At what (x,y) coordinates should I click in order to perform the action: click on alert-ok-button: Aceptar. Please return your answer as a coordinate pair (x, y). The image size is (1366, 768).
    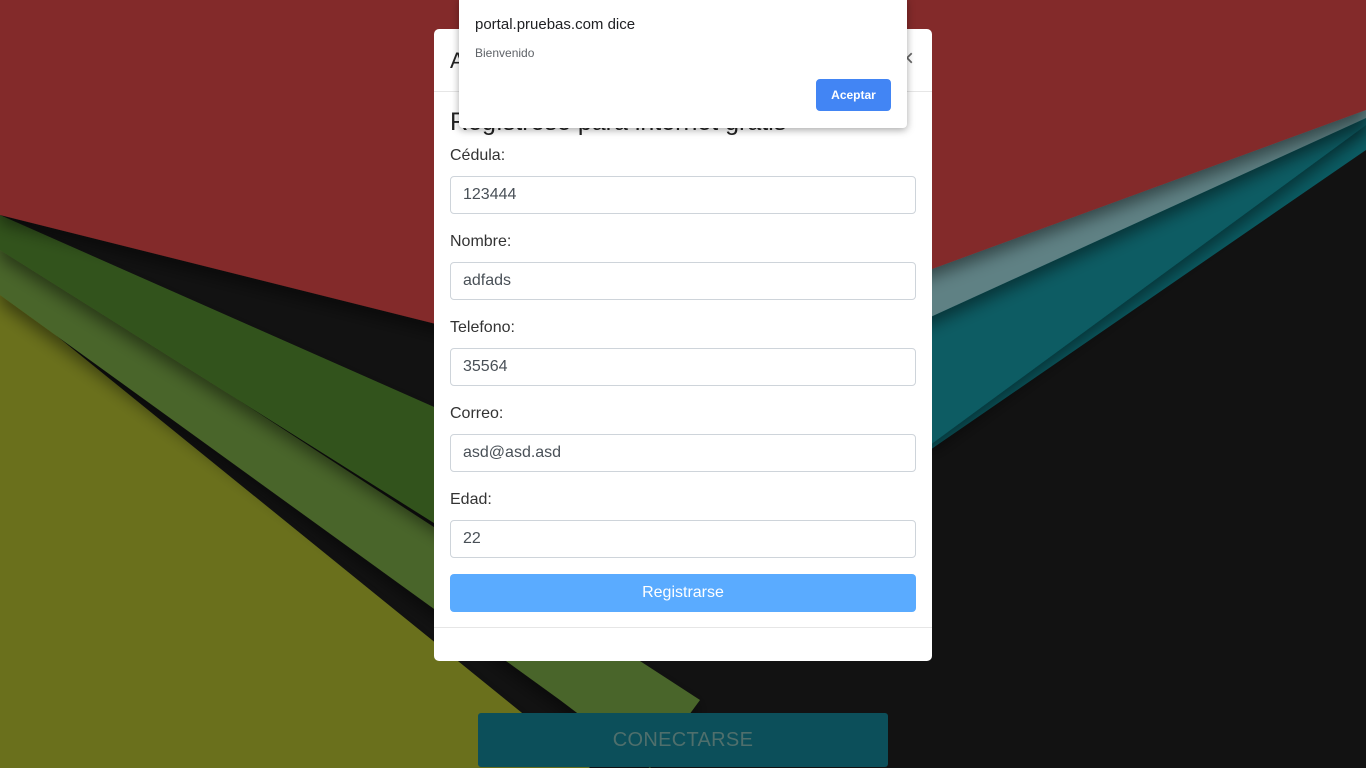
    Looking at the image, I should click on (853, 95).